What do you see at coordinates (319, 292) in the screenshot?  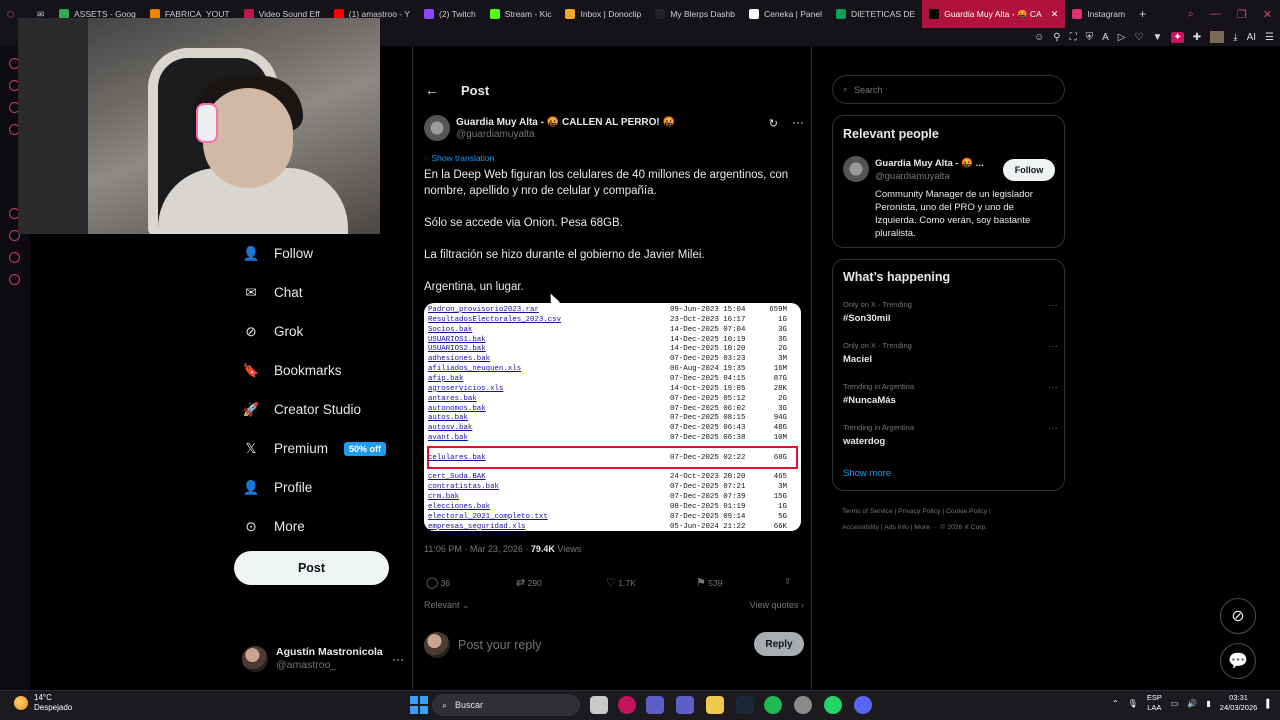 I see `nav-item-chat: ✉ Chat` at bounding box center [319, 292].